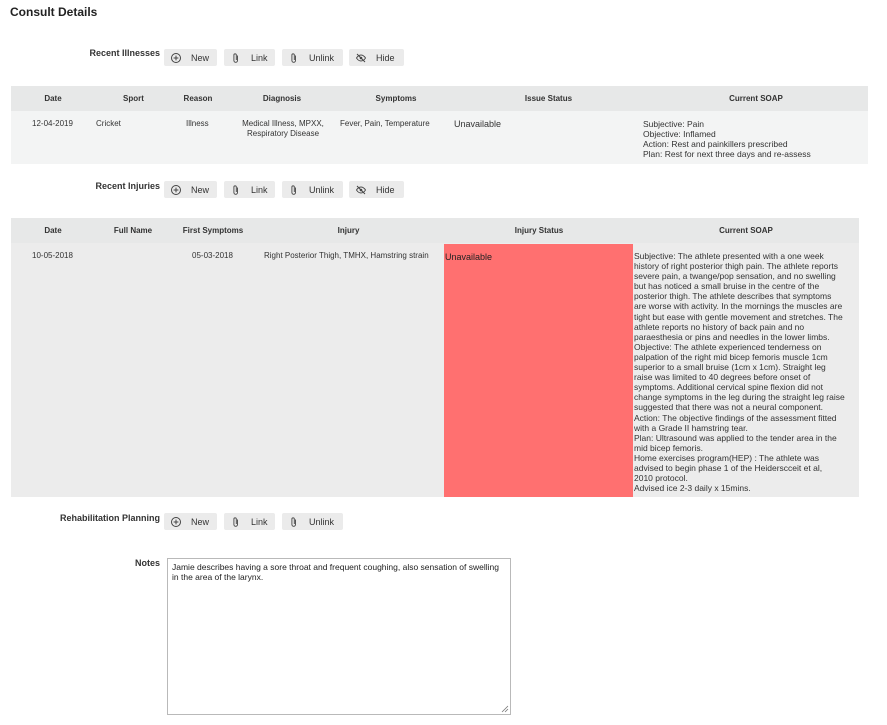 The image size is (887, 725). I want to click on illness-link-button: Link, so click(249, 57).